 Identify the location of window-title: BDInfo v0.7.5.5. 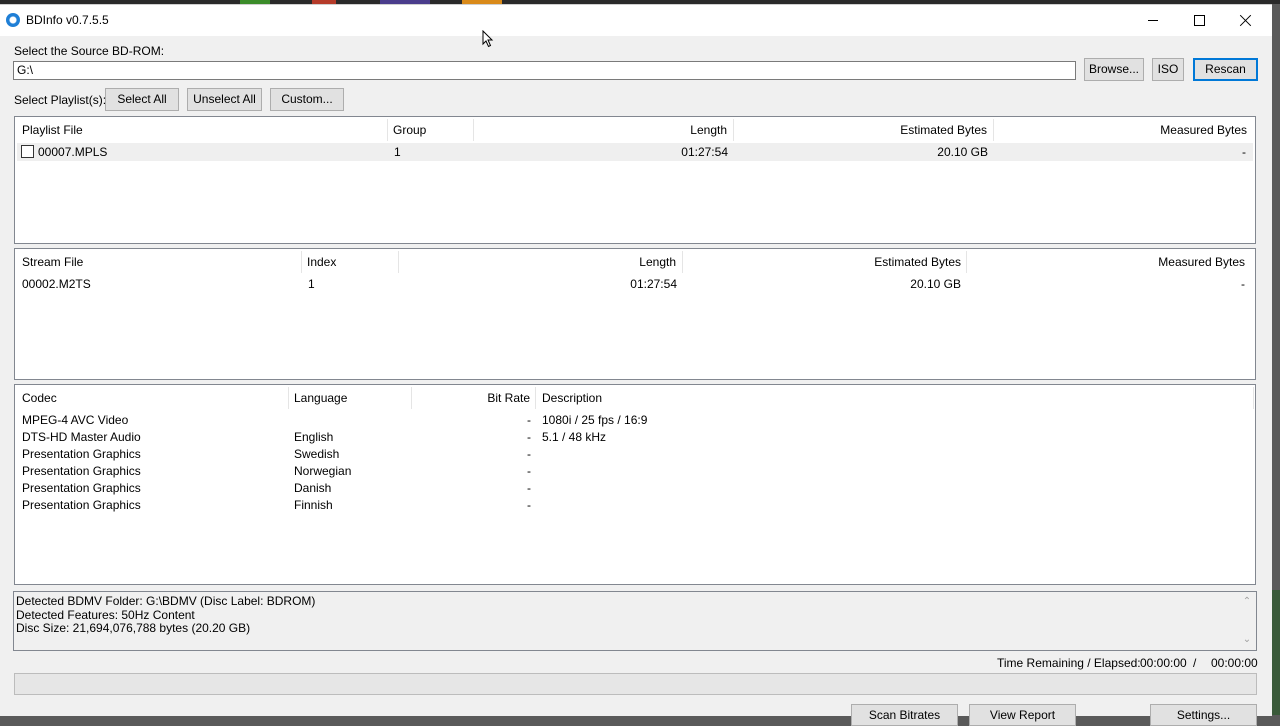
(67, 20).